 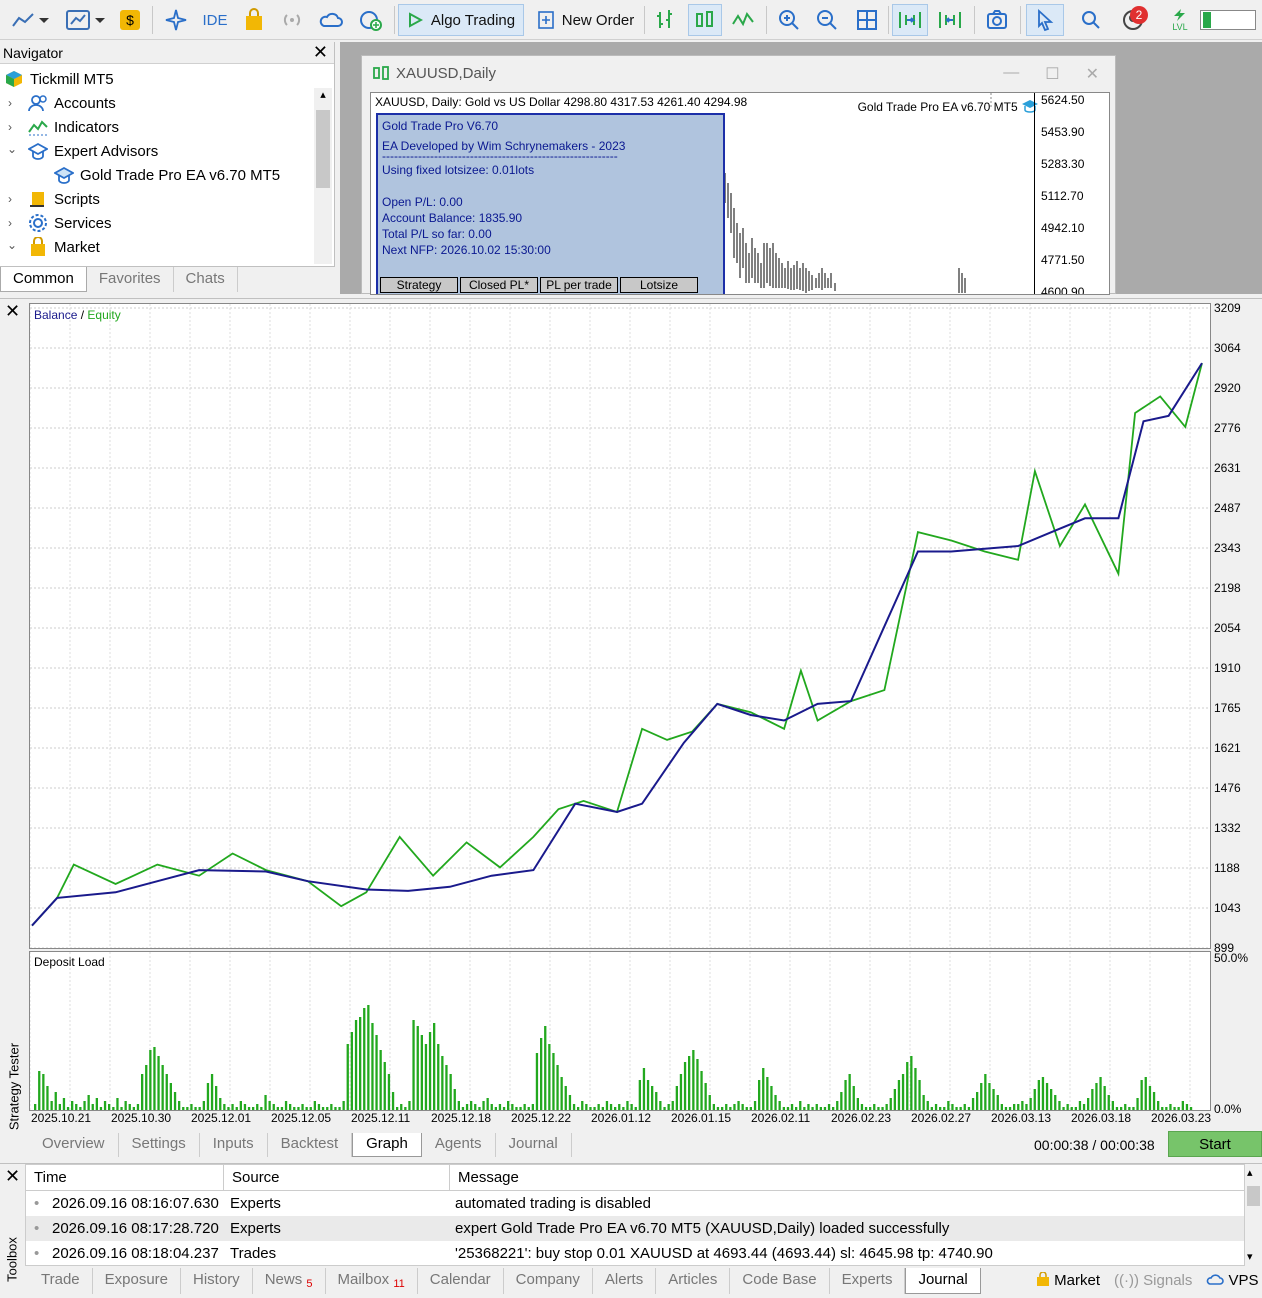 I want to click on search-button, so click(x=1091, y=20).